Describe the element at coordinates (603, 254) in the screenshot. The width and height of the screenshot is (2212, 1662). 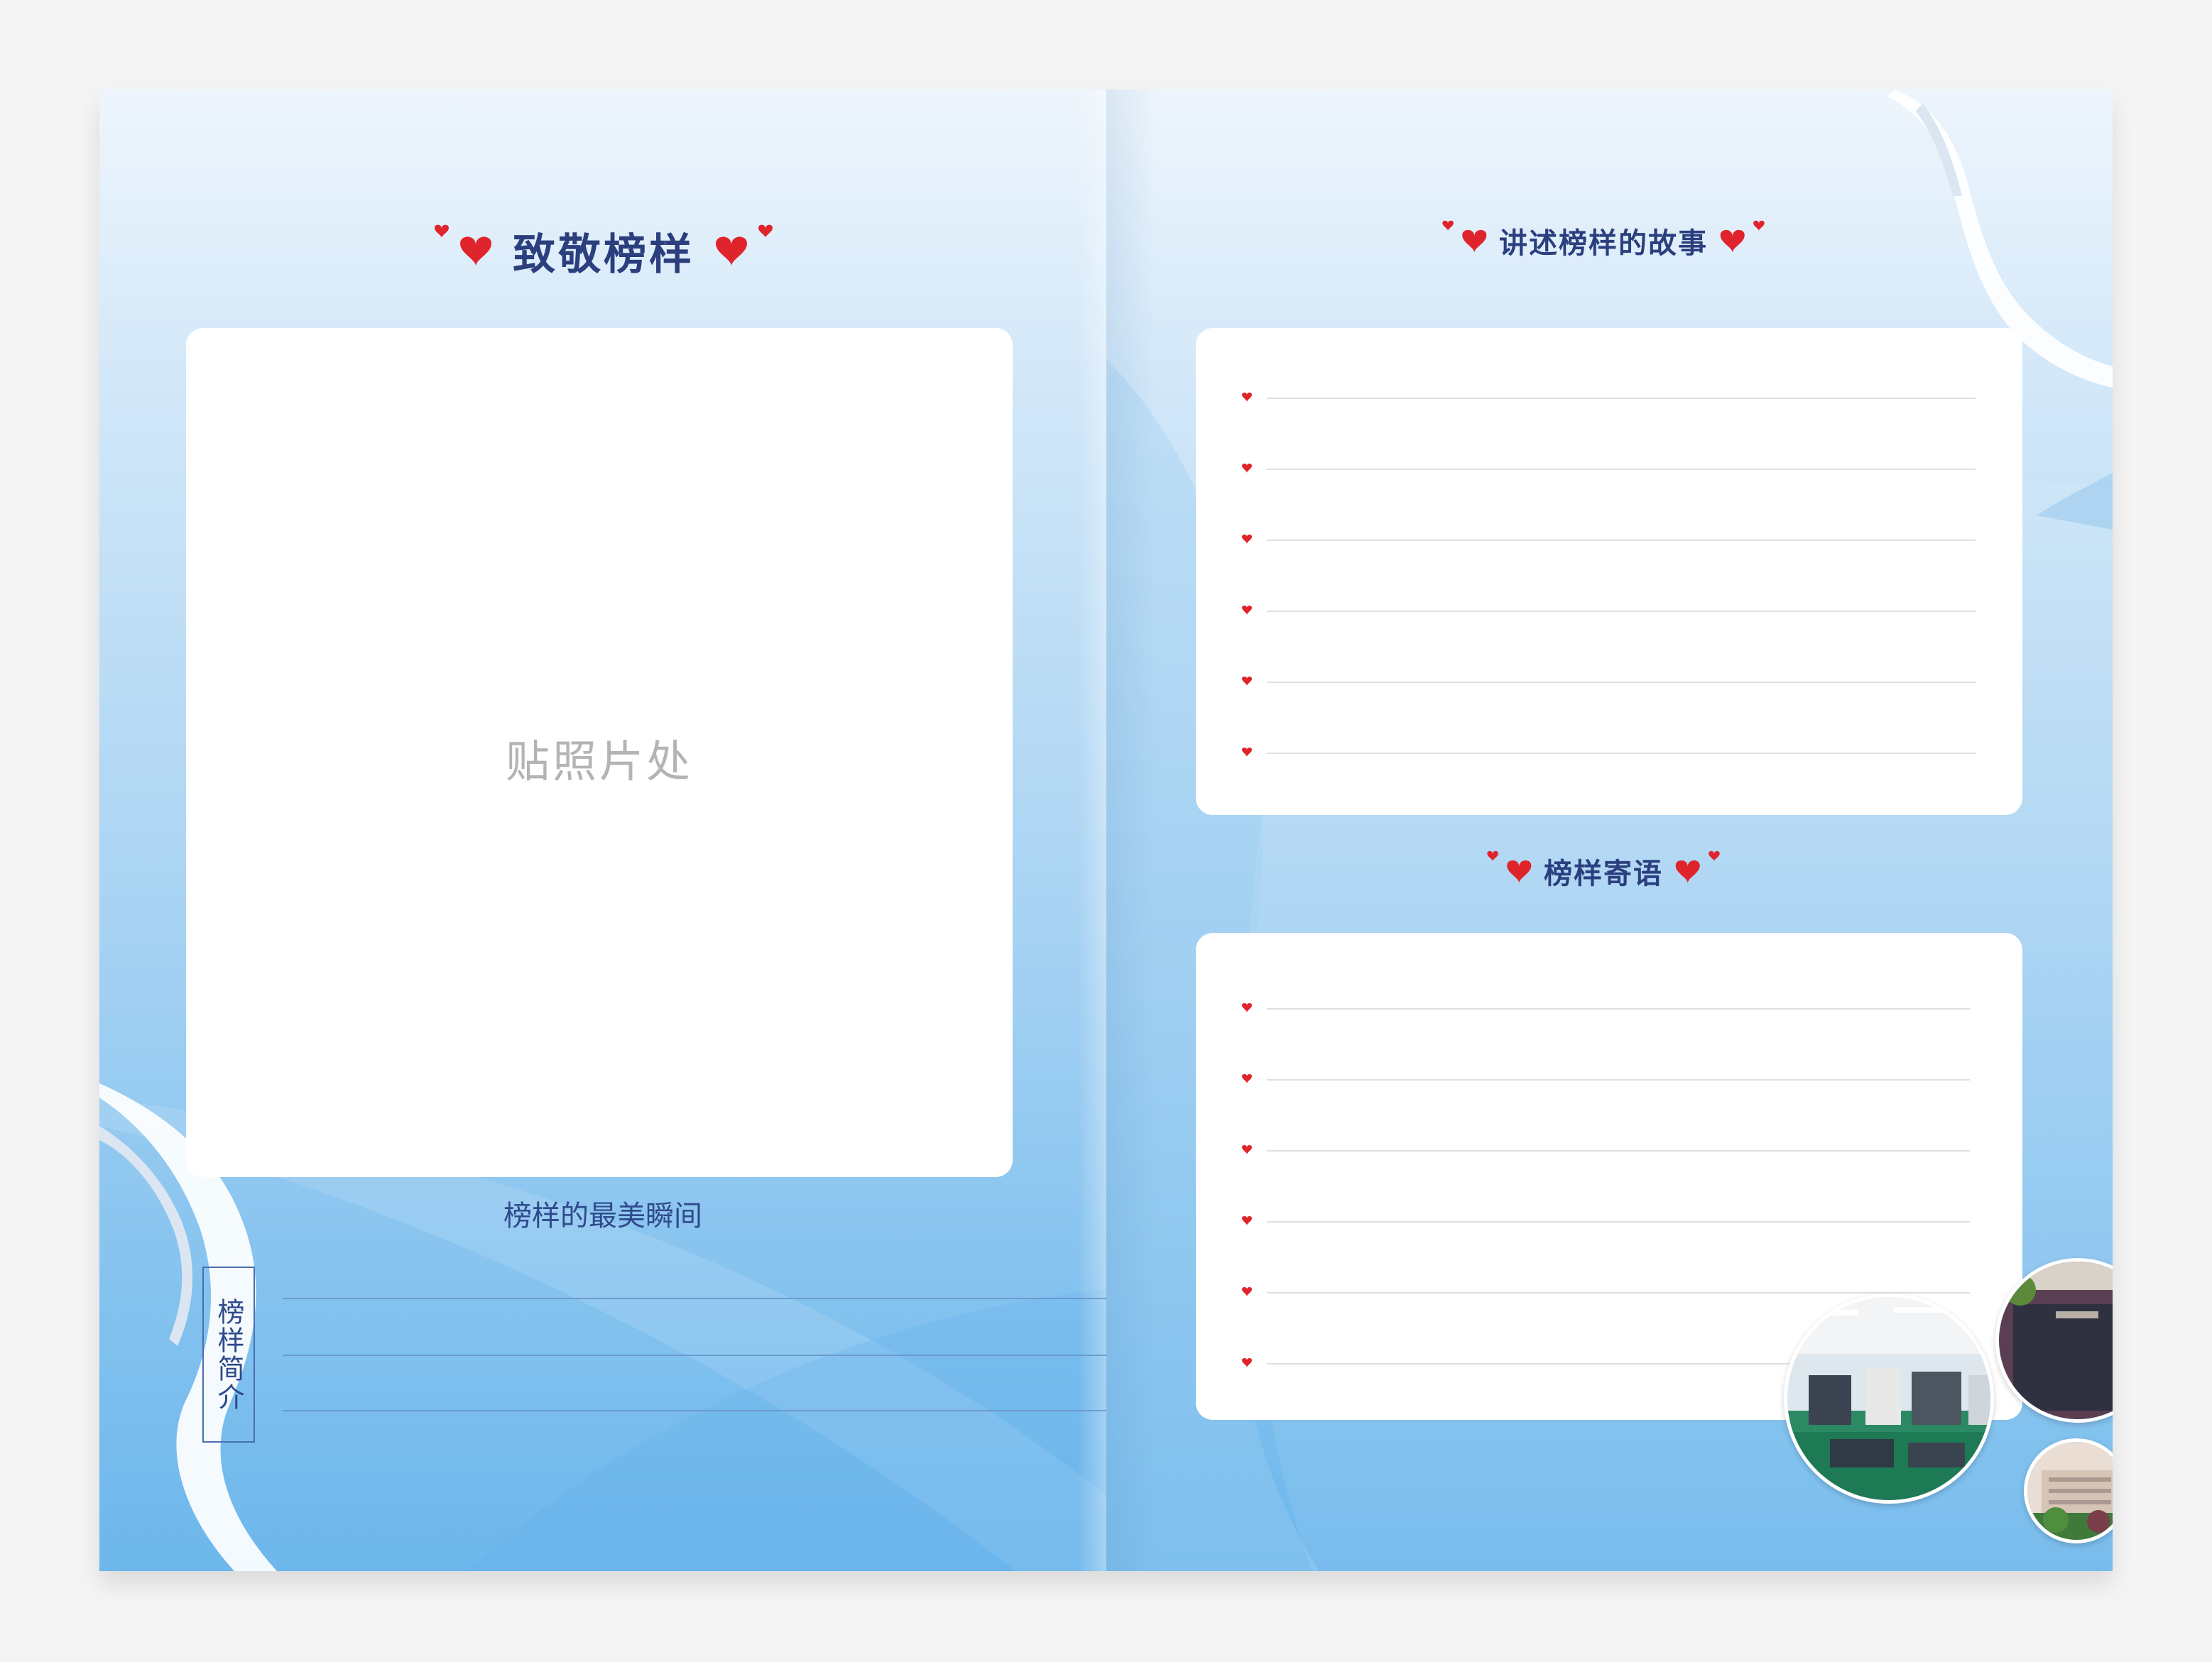
I see `page-title: 致敬榜样` at that location.